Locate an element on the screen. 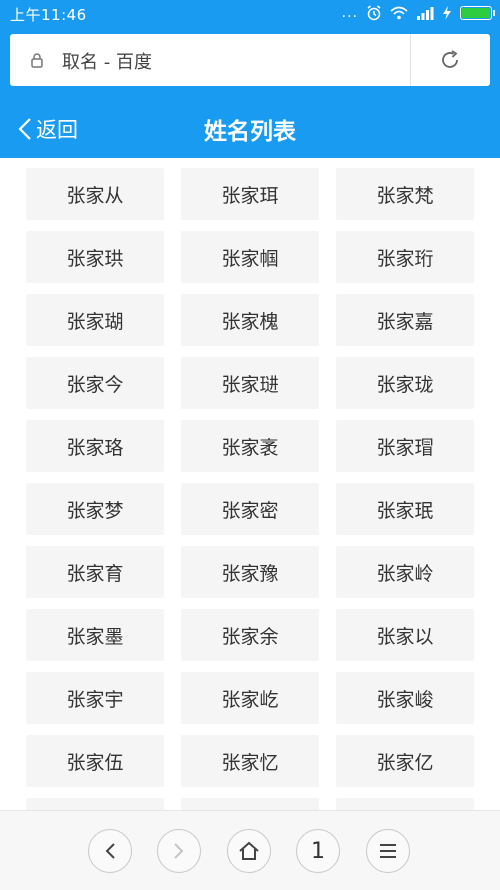 The height and width of the screenshot is (890, 500). name-item: 张家宇 is located at coordinates (95, 698).